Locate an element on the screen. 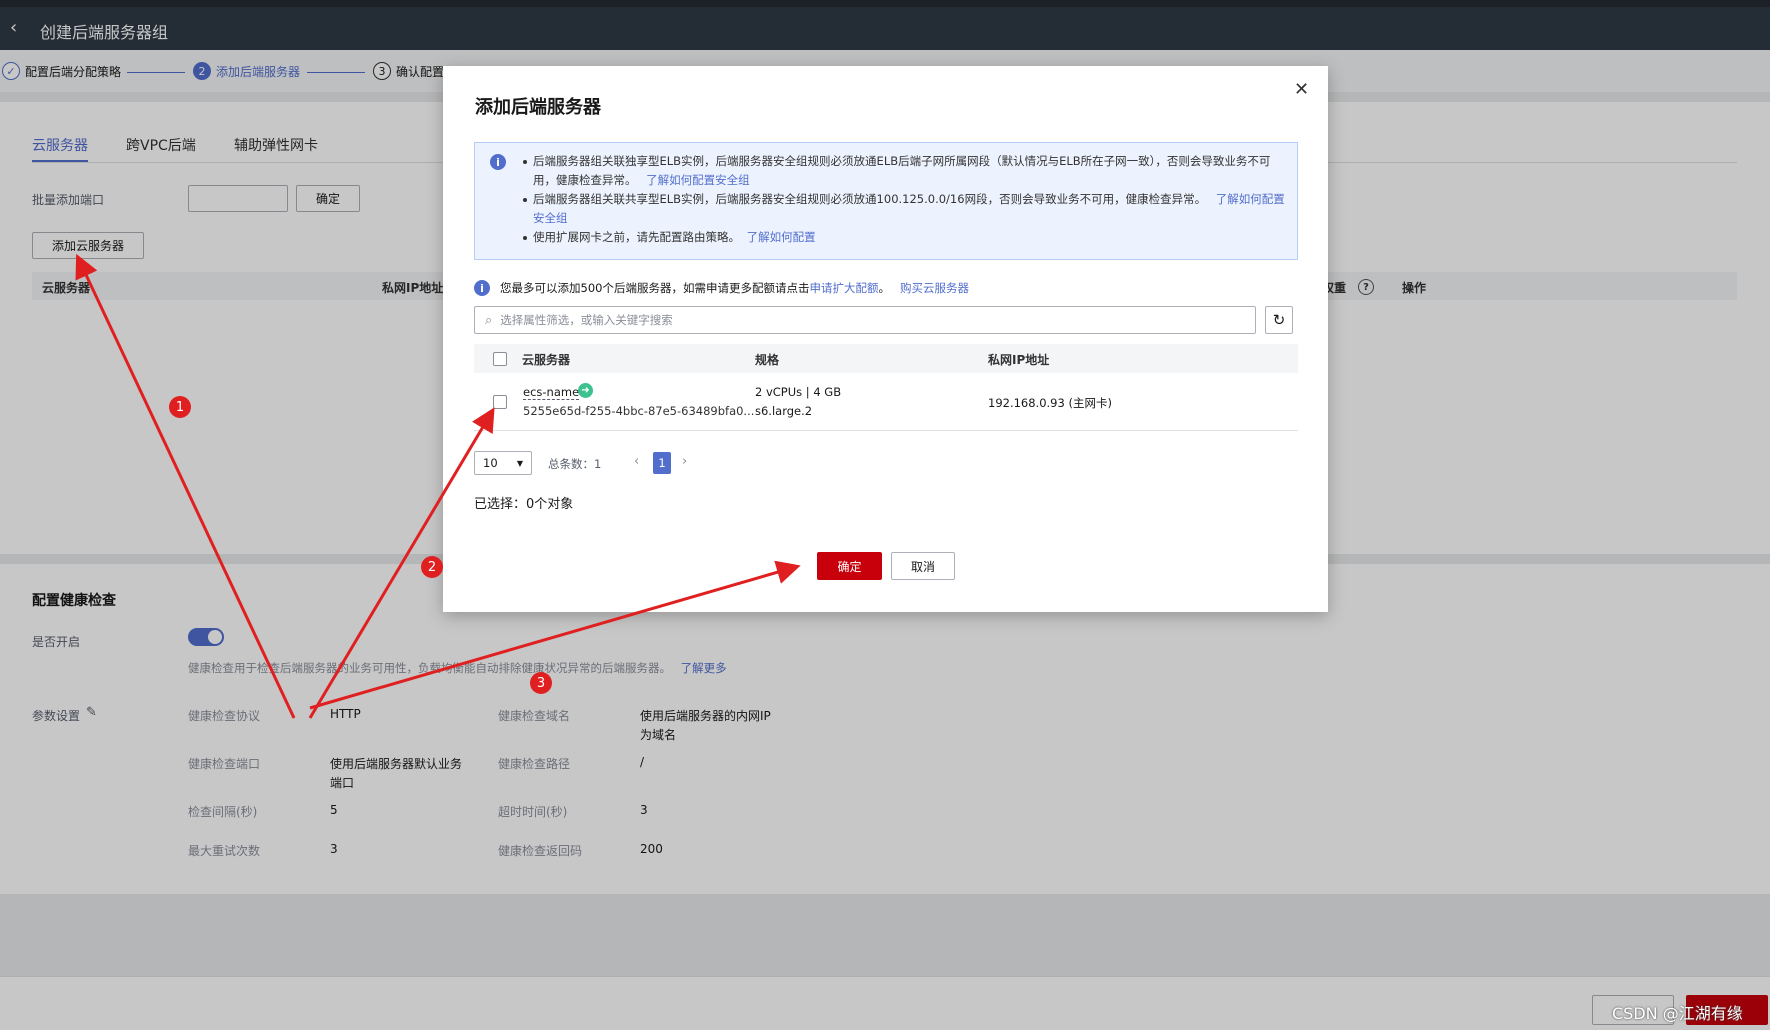 This screenshot has height=1030, width=1770. watermark: CSDN @江湖有缘 is located at coordinates (1677, 1013).